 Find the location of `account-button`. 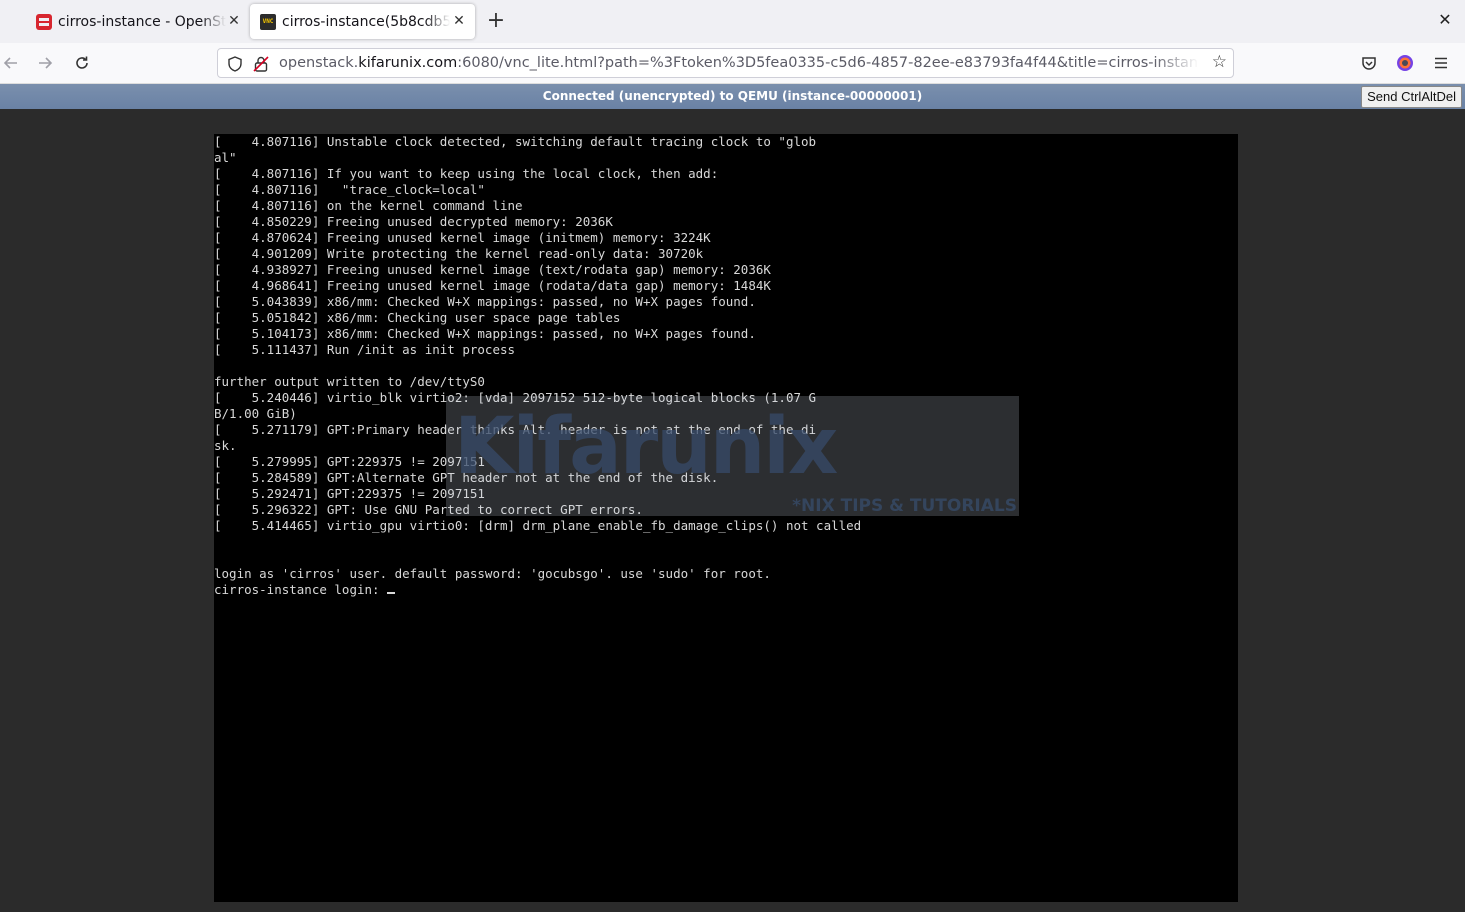

account-button is located at coordinates (1405, 63).